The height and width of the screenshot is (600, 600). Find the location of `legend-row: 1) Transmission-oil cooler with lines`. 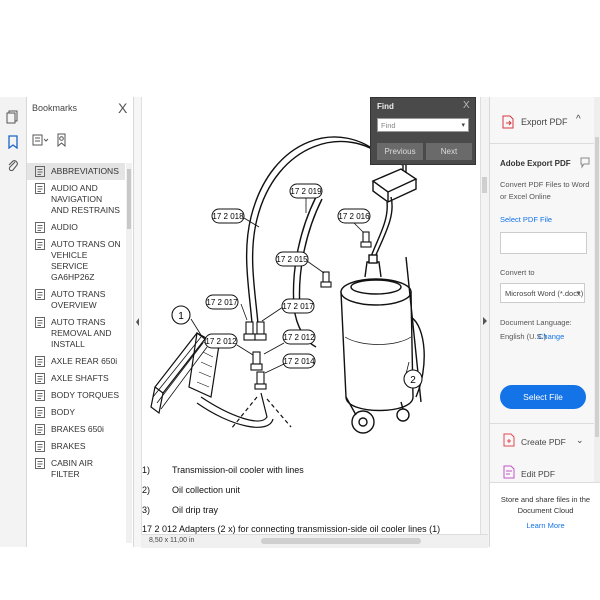

legend-row: 1) Transmission-oil cooler with lines is located at coordinates (223, 470).